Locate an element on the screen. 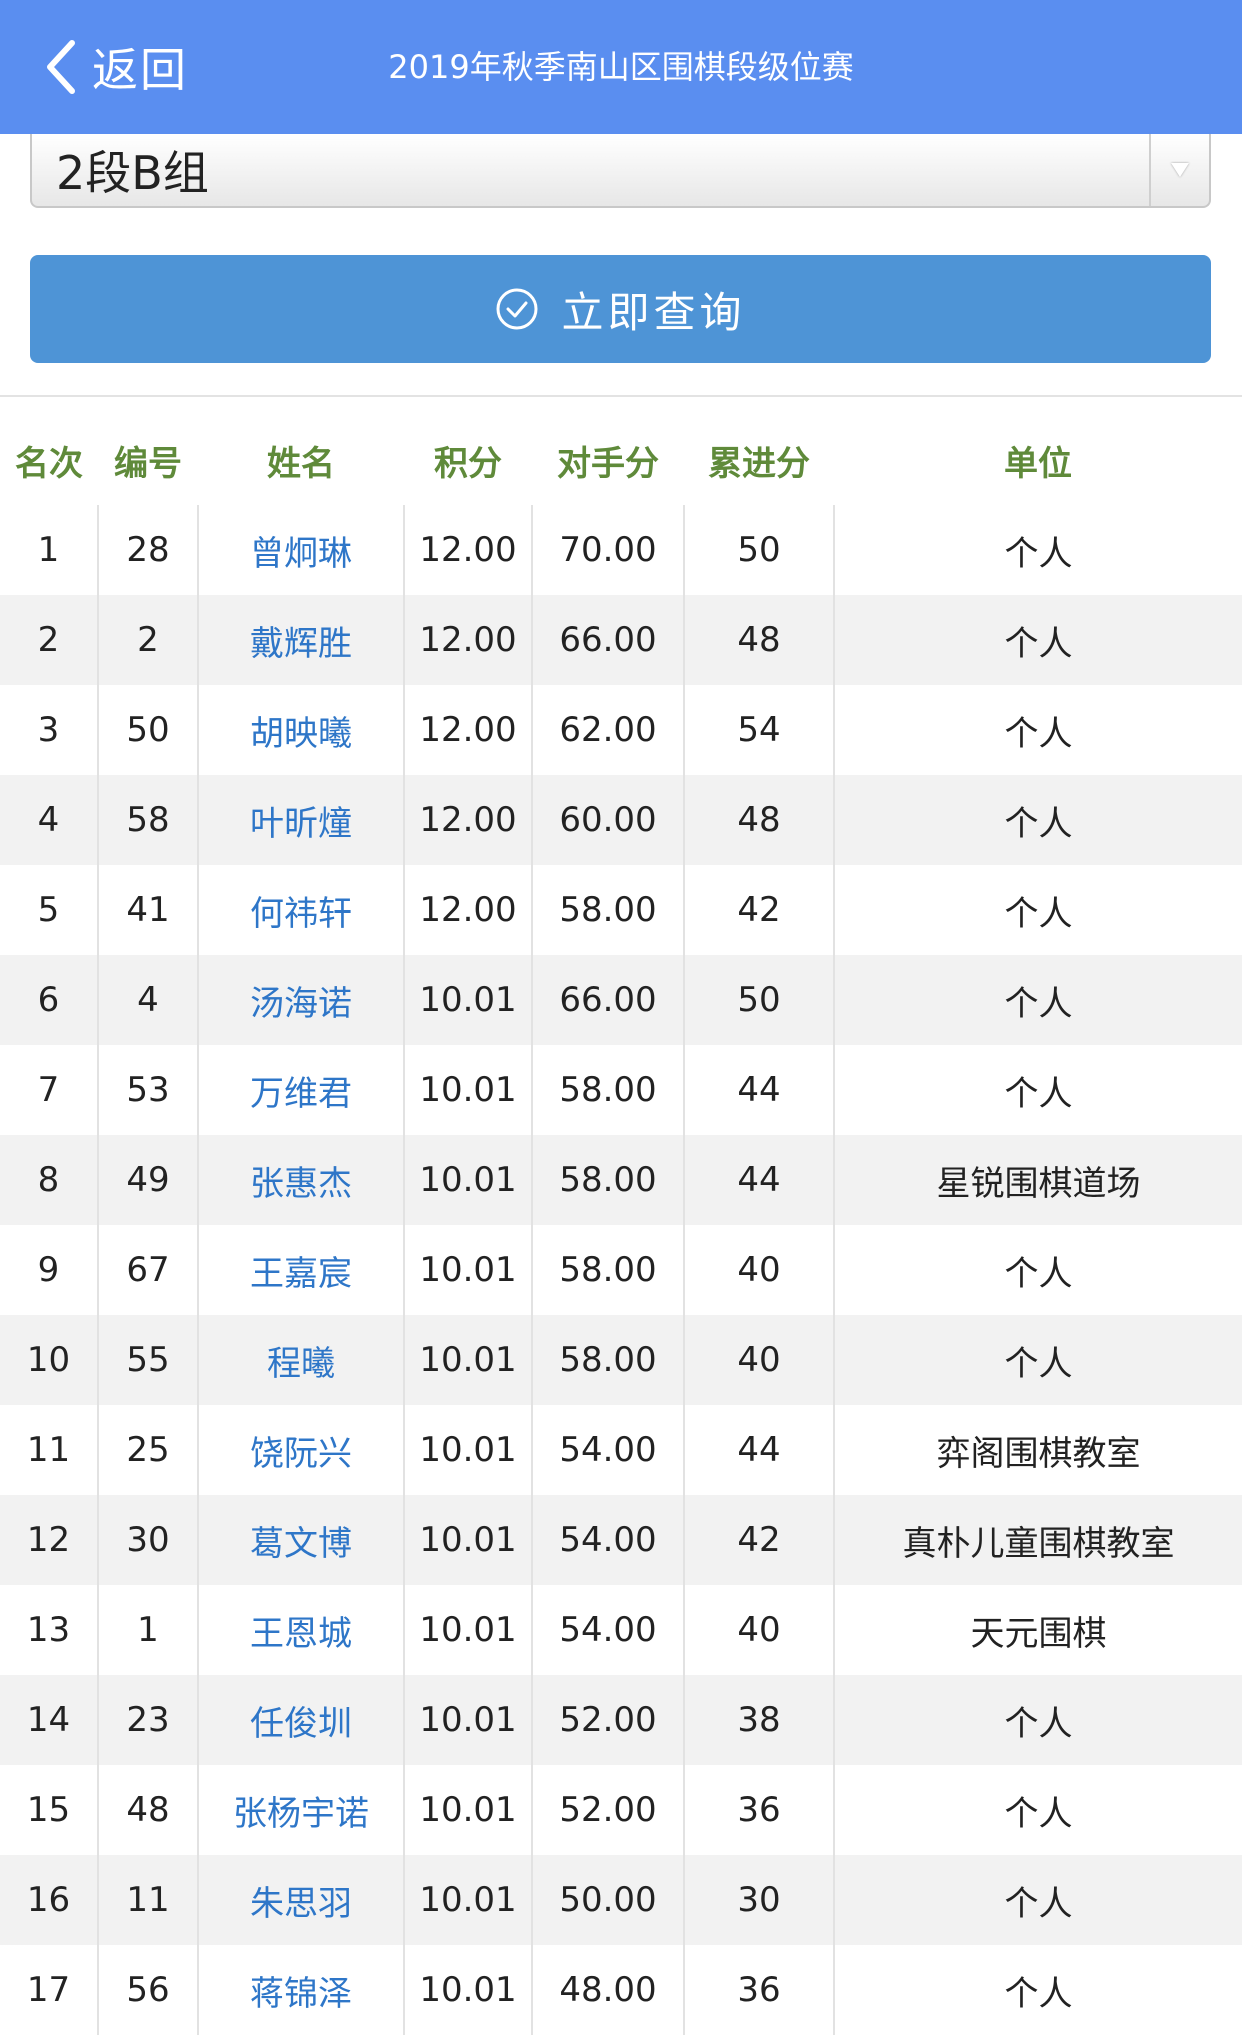  player-name-link: 张杨宇诺 is located at coordinates (301, 1810).